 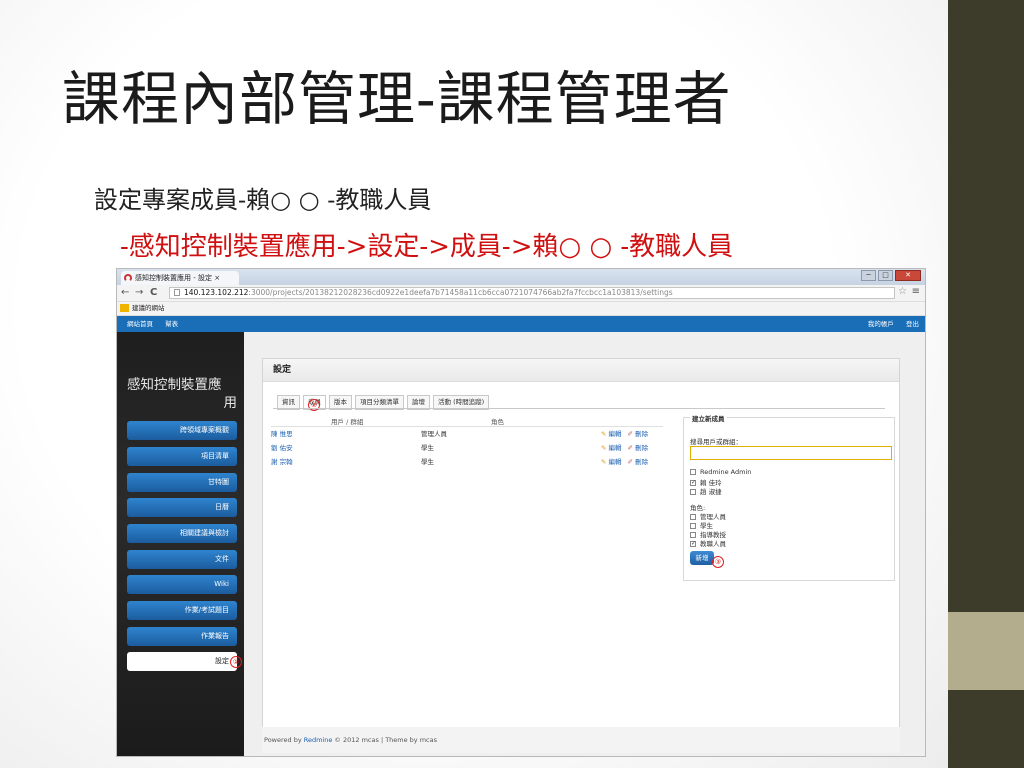 I want to click on project-name: 感知控制裝置應 用, so click(x=182, y=394).